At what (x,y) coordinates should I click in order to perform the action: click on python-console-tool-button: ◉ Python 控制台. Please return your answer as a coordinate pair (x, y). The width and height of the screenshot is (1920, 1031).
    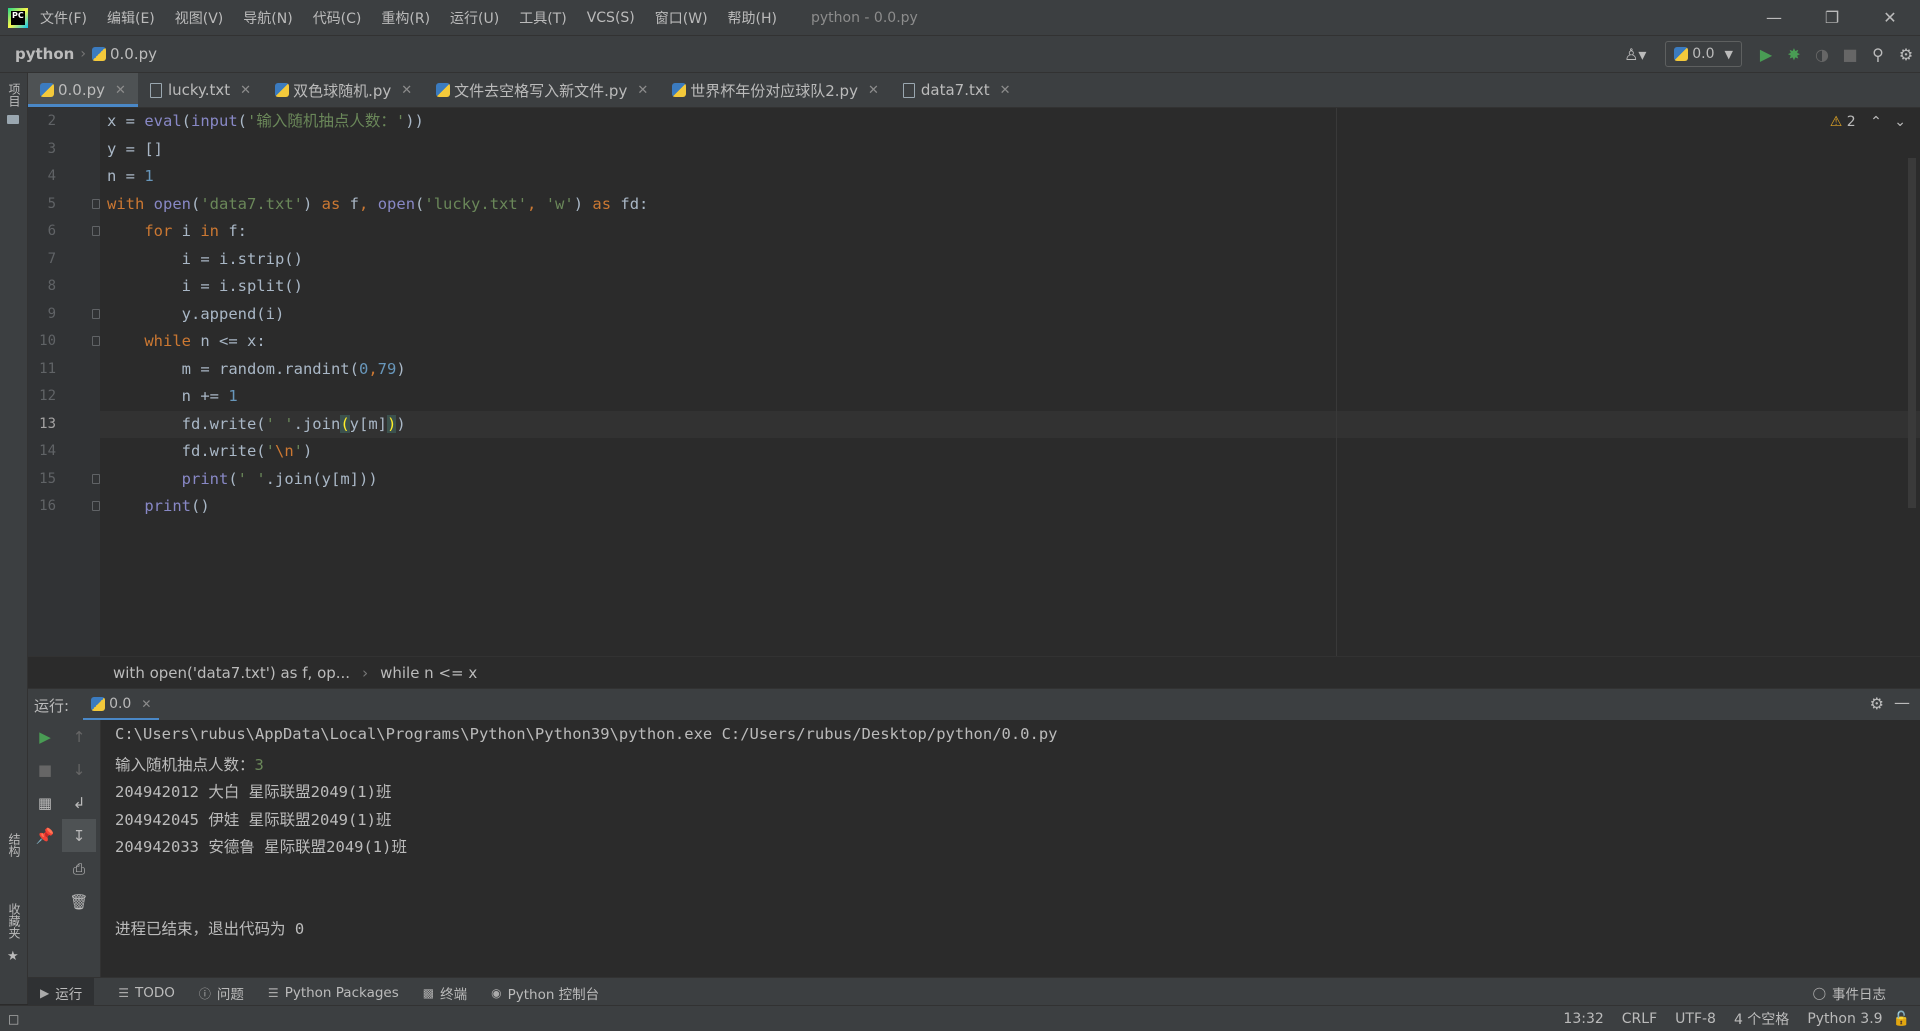
    Looking at the image, I should click on (545, 993).